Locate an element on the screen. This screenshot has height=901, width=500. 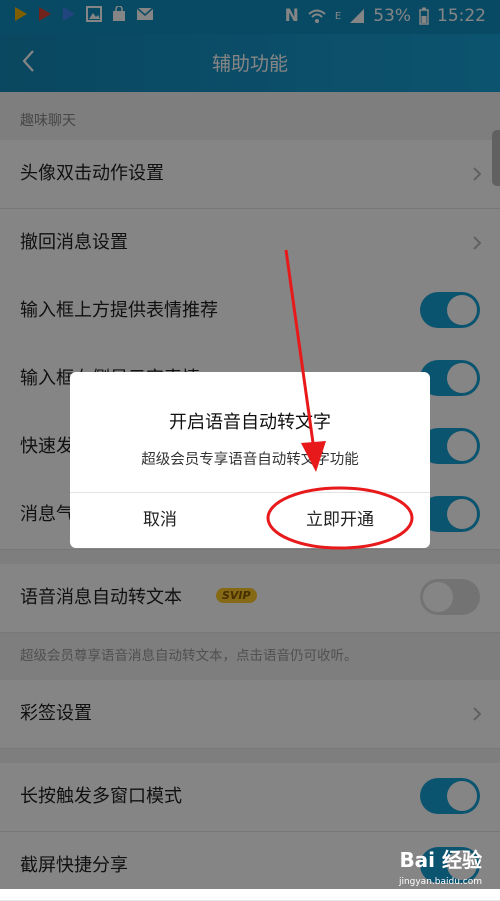
watermark-url: jingyan.baidu.com is located at coordinates (440, 882).